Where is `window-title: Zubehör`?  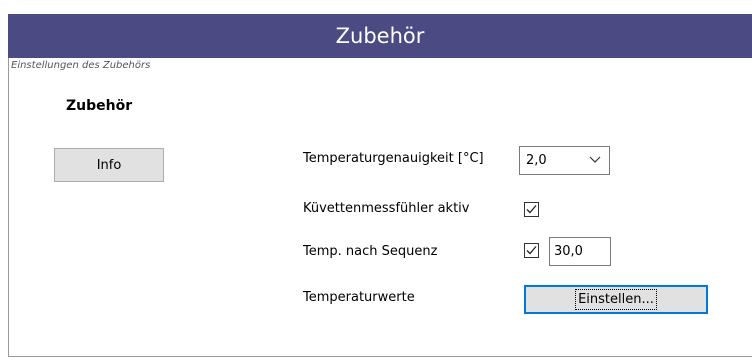
window-title: Zubehör is located at coordinates (380, 36).